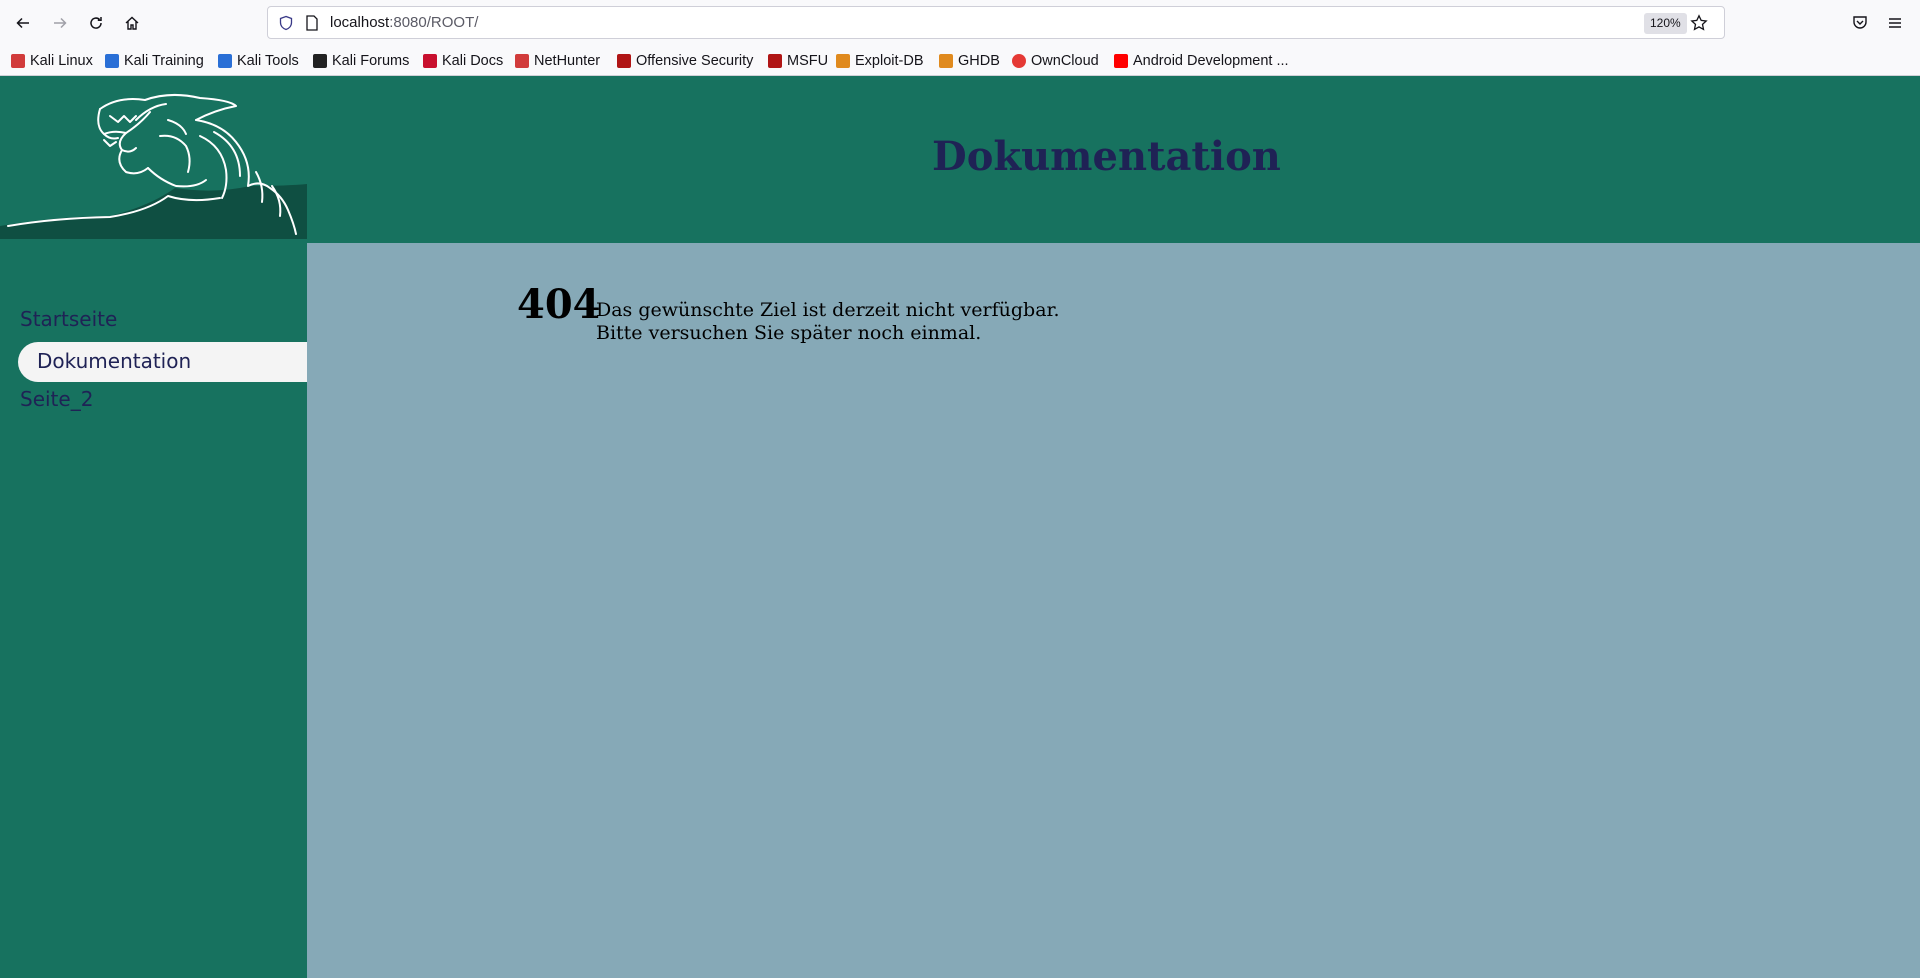 This screenshot has width=1920, height=978. I want to click on tiger-logo, so click(153, 157).